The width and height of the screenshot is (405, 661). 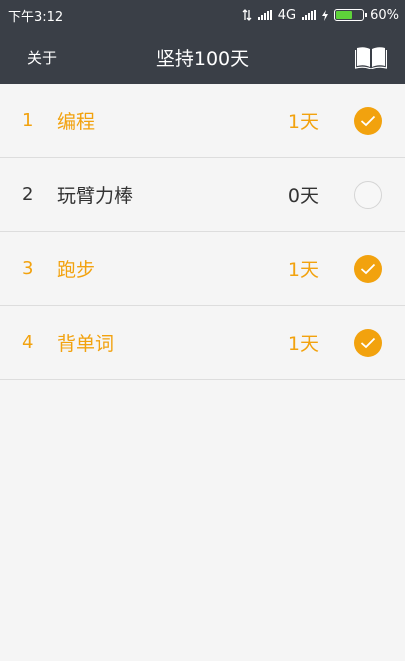 I want to click on network-type: 4G, so click(x=287, y=15).